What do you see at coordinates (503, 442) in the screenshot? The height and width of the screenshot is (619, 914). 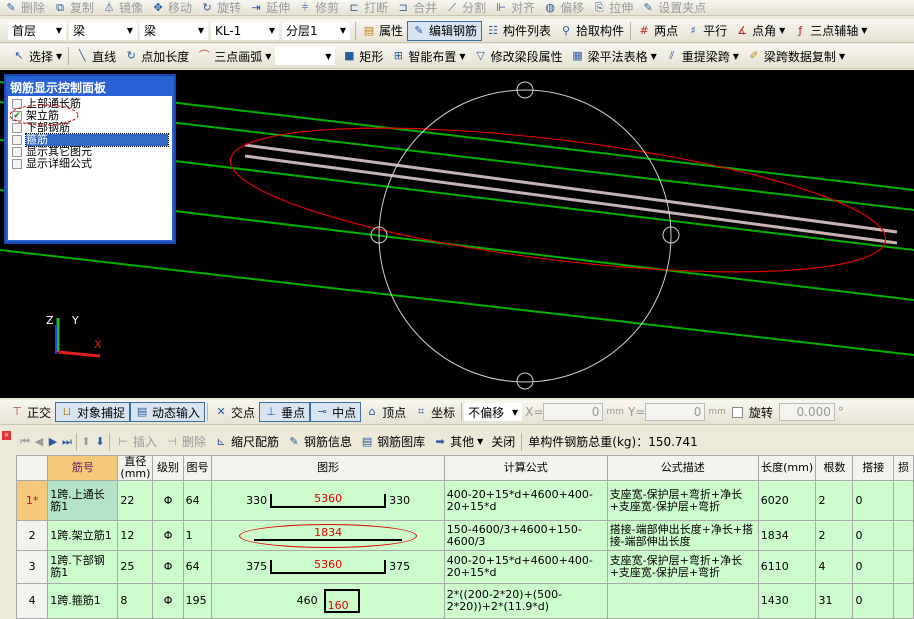 I see `close-button: 关闭` at bounding box center [503, 442].